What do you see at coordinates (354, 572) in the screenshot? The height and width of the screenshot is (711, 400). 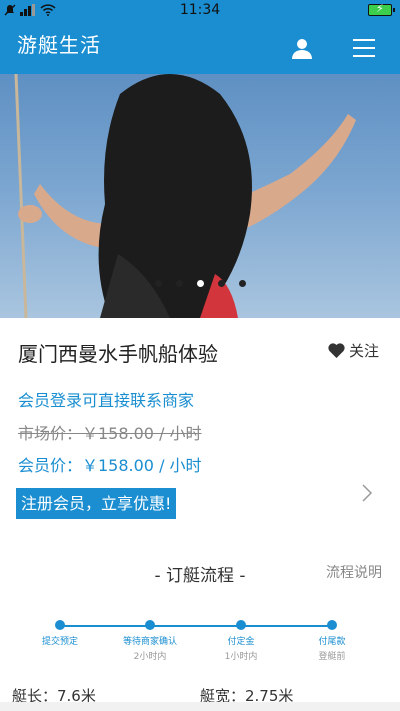 I see `process-info-link: 流程说明` at bounding box center [354, 572].